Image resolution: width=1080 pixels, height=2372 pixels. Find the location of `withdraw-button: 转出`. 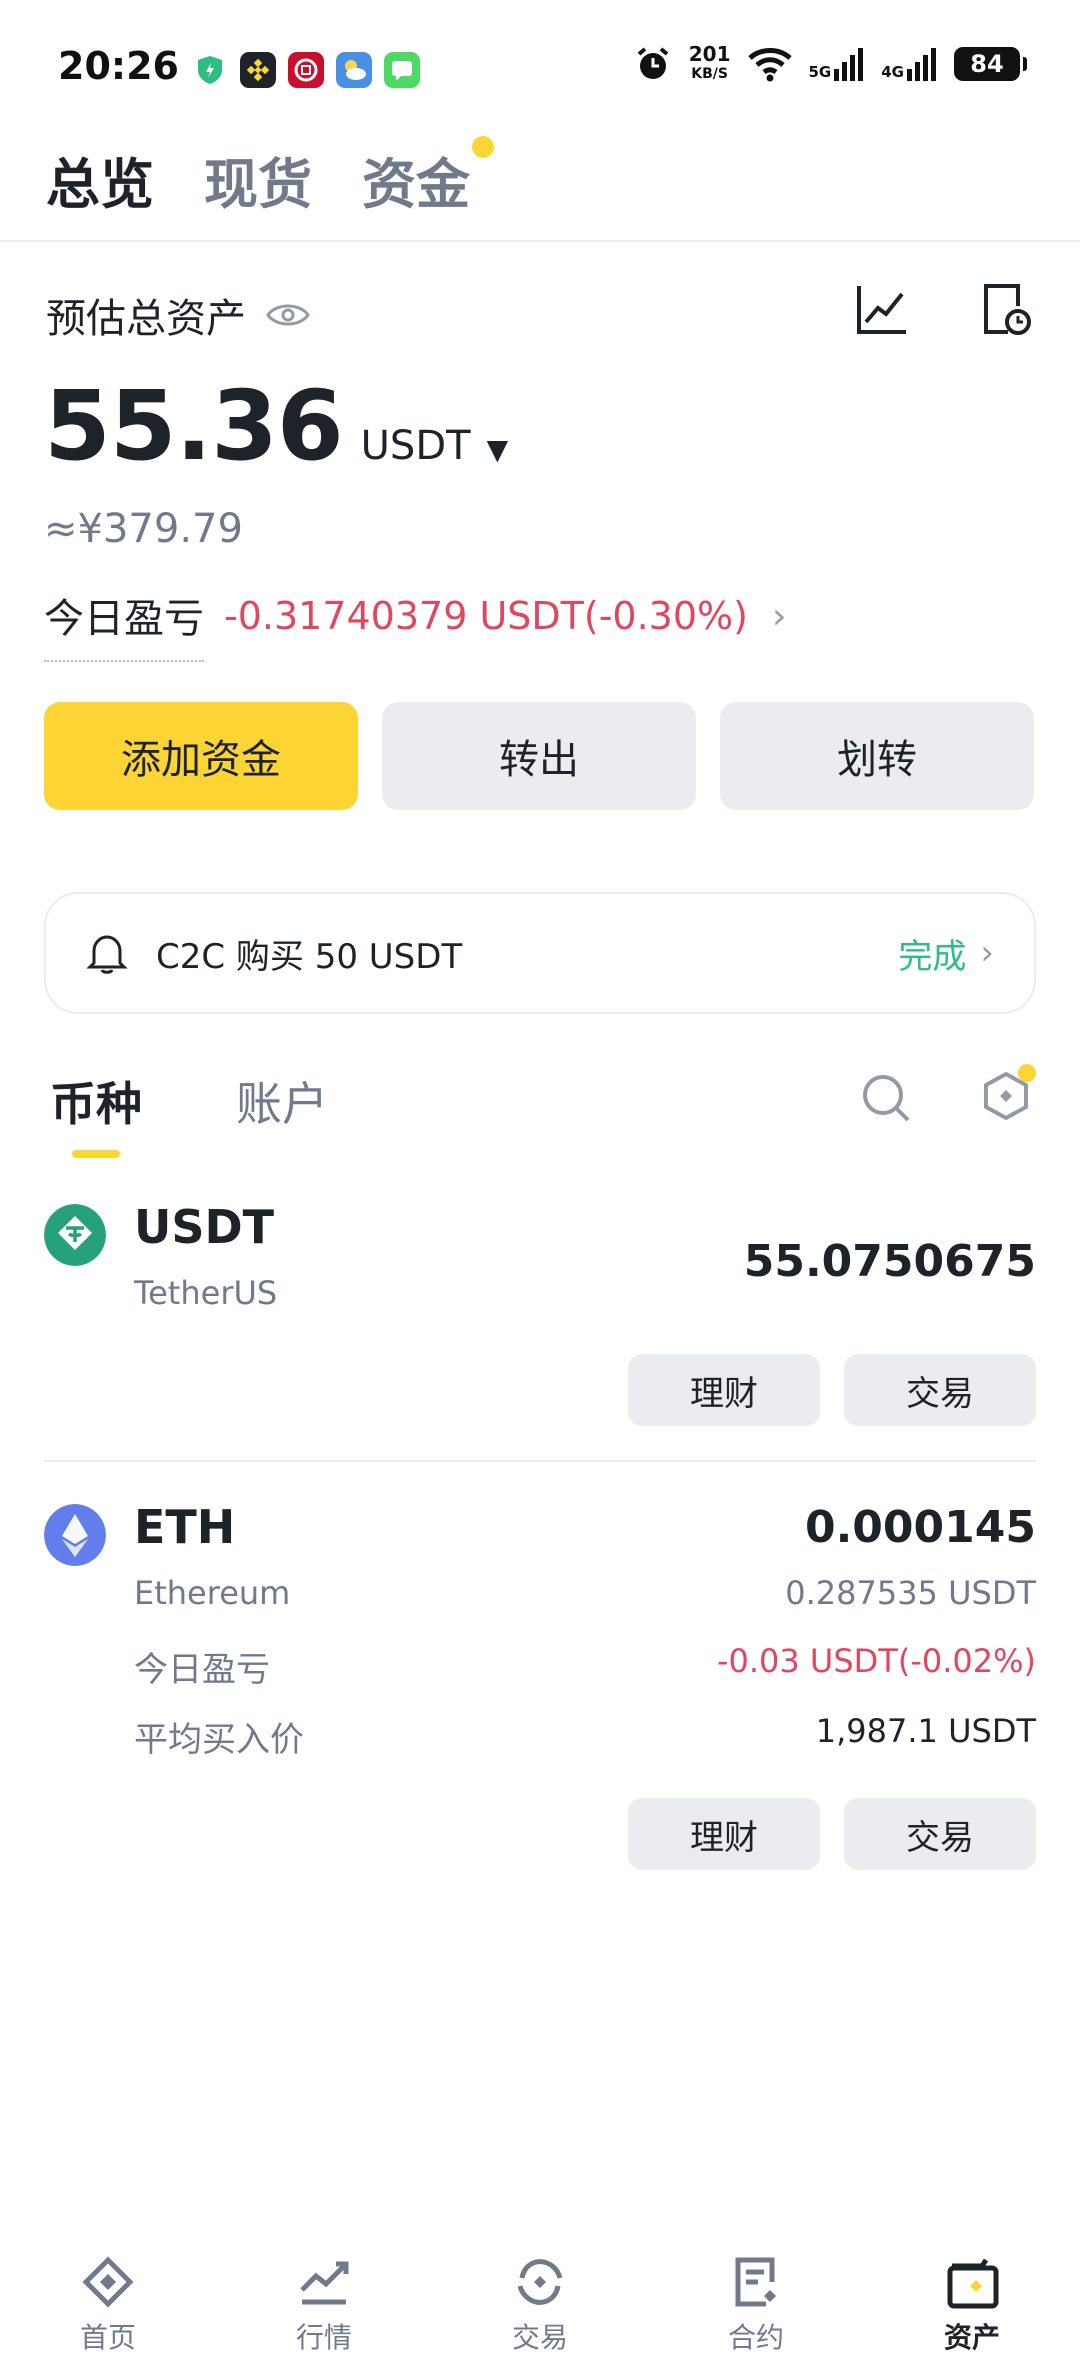

withdraw-button: 转出 is located at coordinates (539, 756).